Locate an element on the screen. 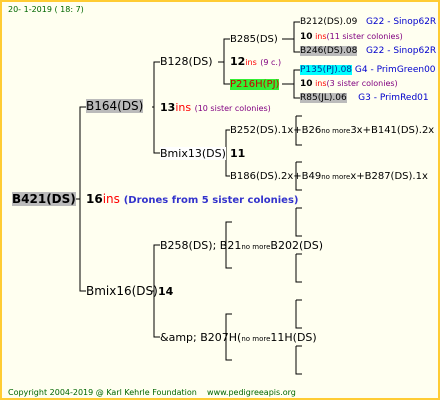  gen4-row-6: R85(JL).06 G3 - PrimRed01 is located at coordinates (364, 98).